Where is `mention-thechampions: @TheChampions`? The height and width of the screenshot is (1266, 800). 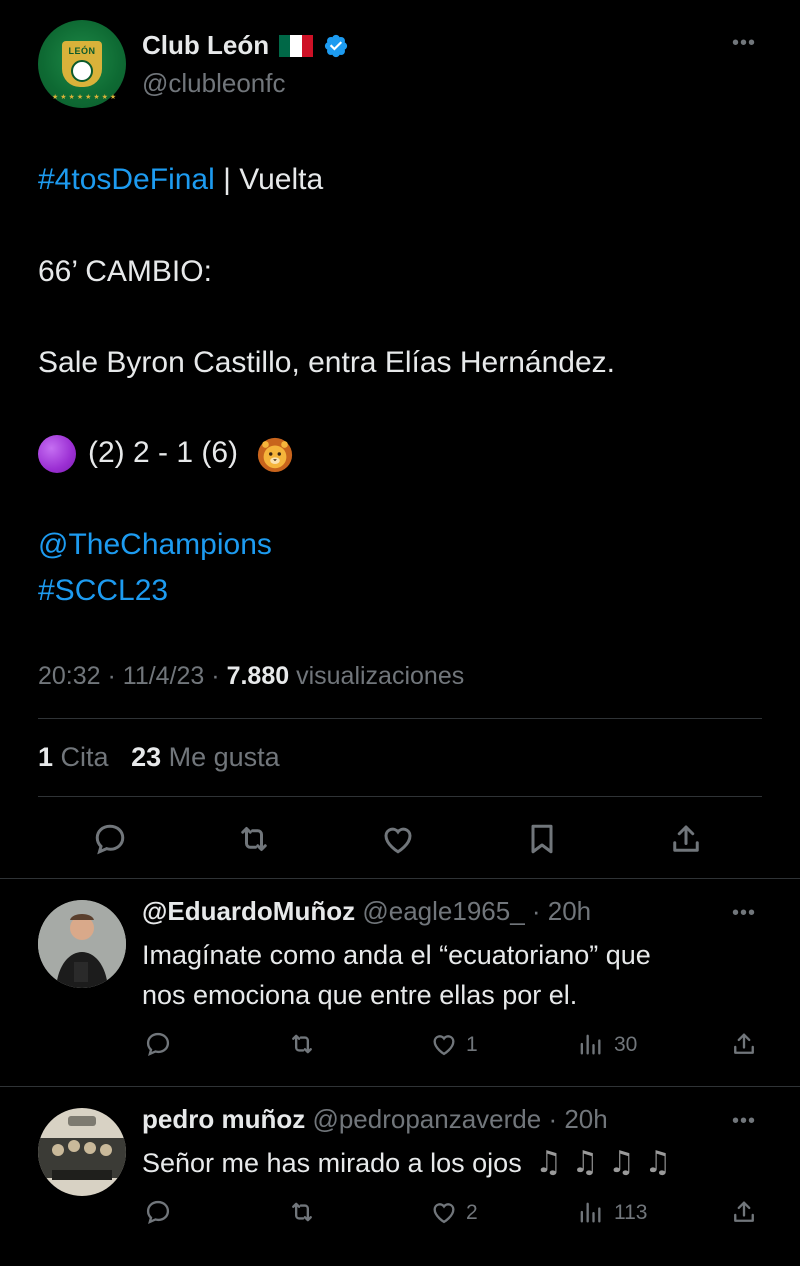
mention-thechampions: @TheChampions is located at coordinates (155, 545).